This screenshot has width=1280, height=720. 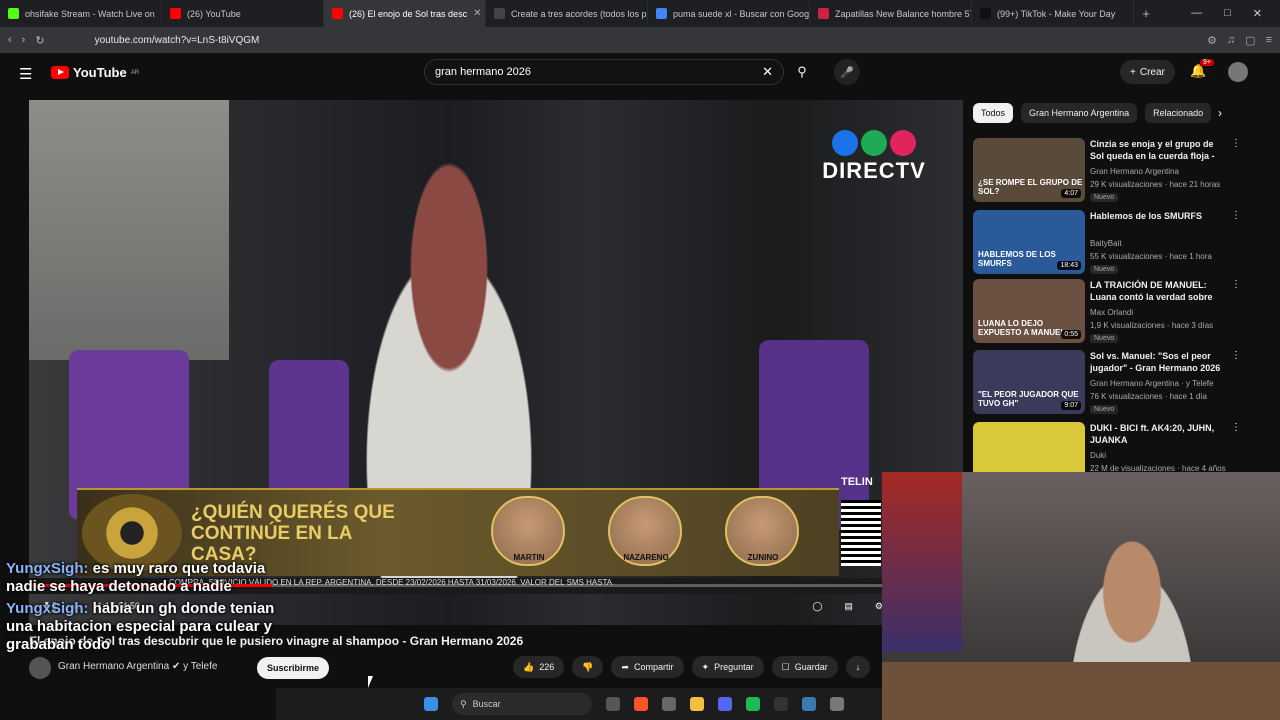 I want to click on close-window-icon: ✕, so click(x=1257, y=13).